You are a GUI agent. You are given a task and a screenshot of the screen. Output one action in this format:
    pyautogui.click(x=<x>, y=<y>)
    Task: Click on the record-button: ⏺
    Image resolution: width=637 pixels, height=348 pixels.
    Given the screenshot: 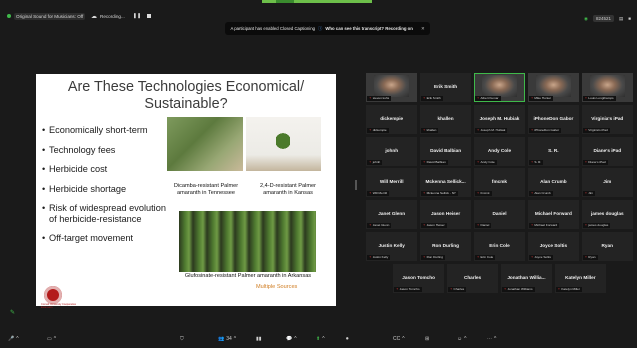 What is the action you would take?
    pyautogui.click(x=347, y=339)
    